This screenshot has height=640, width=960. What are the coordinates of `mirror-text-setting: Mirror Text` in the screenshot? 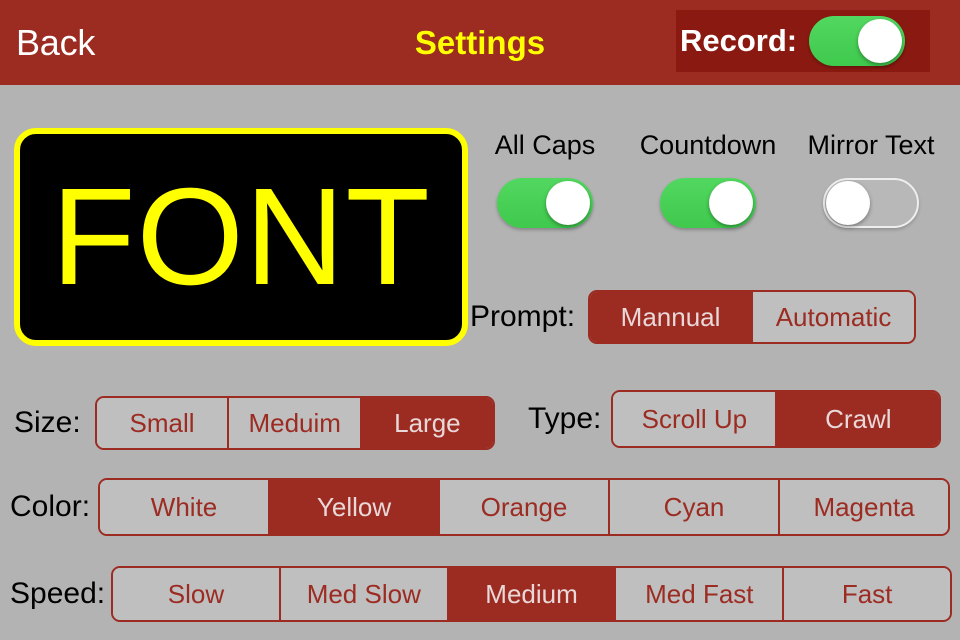 It's located at (871, 179).